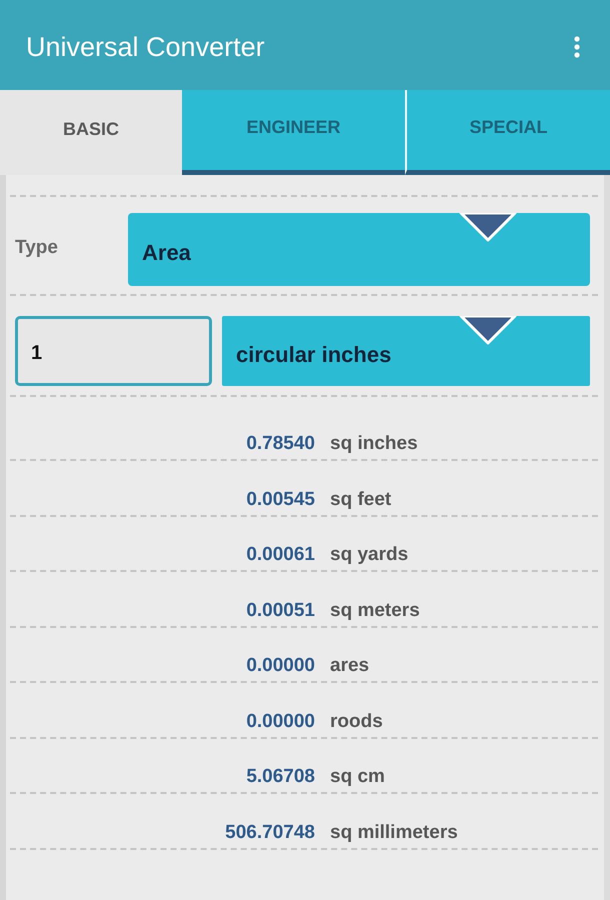  I want to click on result-unit: sq yards, so click(369, 555).